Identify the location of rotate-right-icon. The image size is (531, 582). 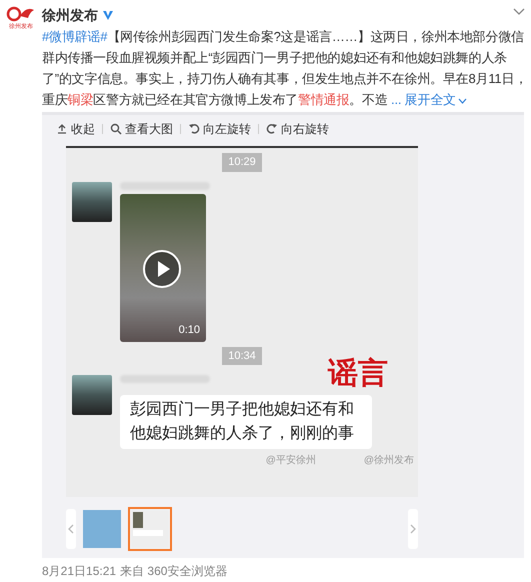
(272, 129).